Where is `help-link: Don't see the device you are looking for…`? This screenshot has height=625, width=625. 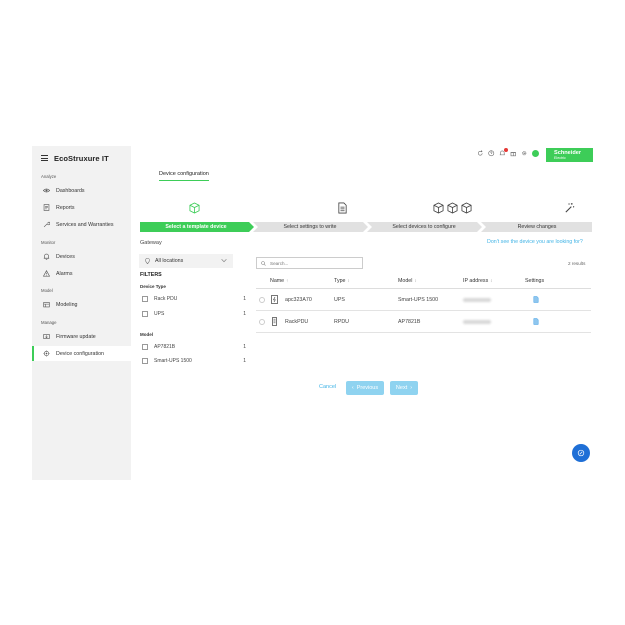 help-link: Don't see the device you are looking for… is located at coordinates (535, 242).